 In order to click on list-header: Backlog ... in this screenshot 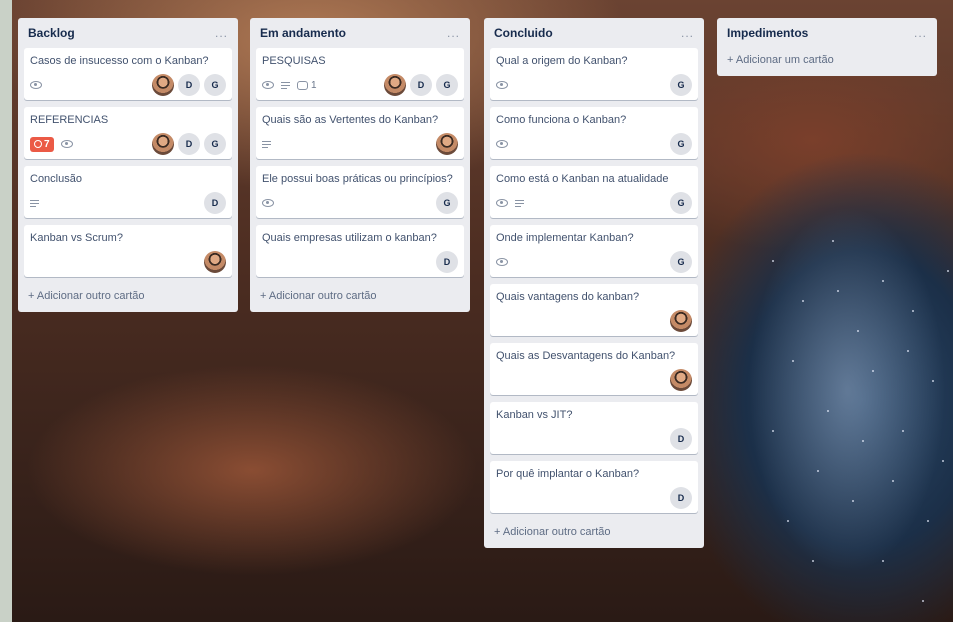, I will do `click(128, 33)`.